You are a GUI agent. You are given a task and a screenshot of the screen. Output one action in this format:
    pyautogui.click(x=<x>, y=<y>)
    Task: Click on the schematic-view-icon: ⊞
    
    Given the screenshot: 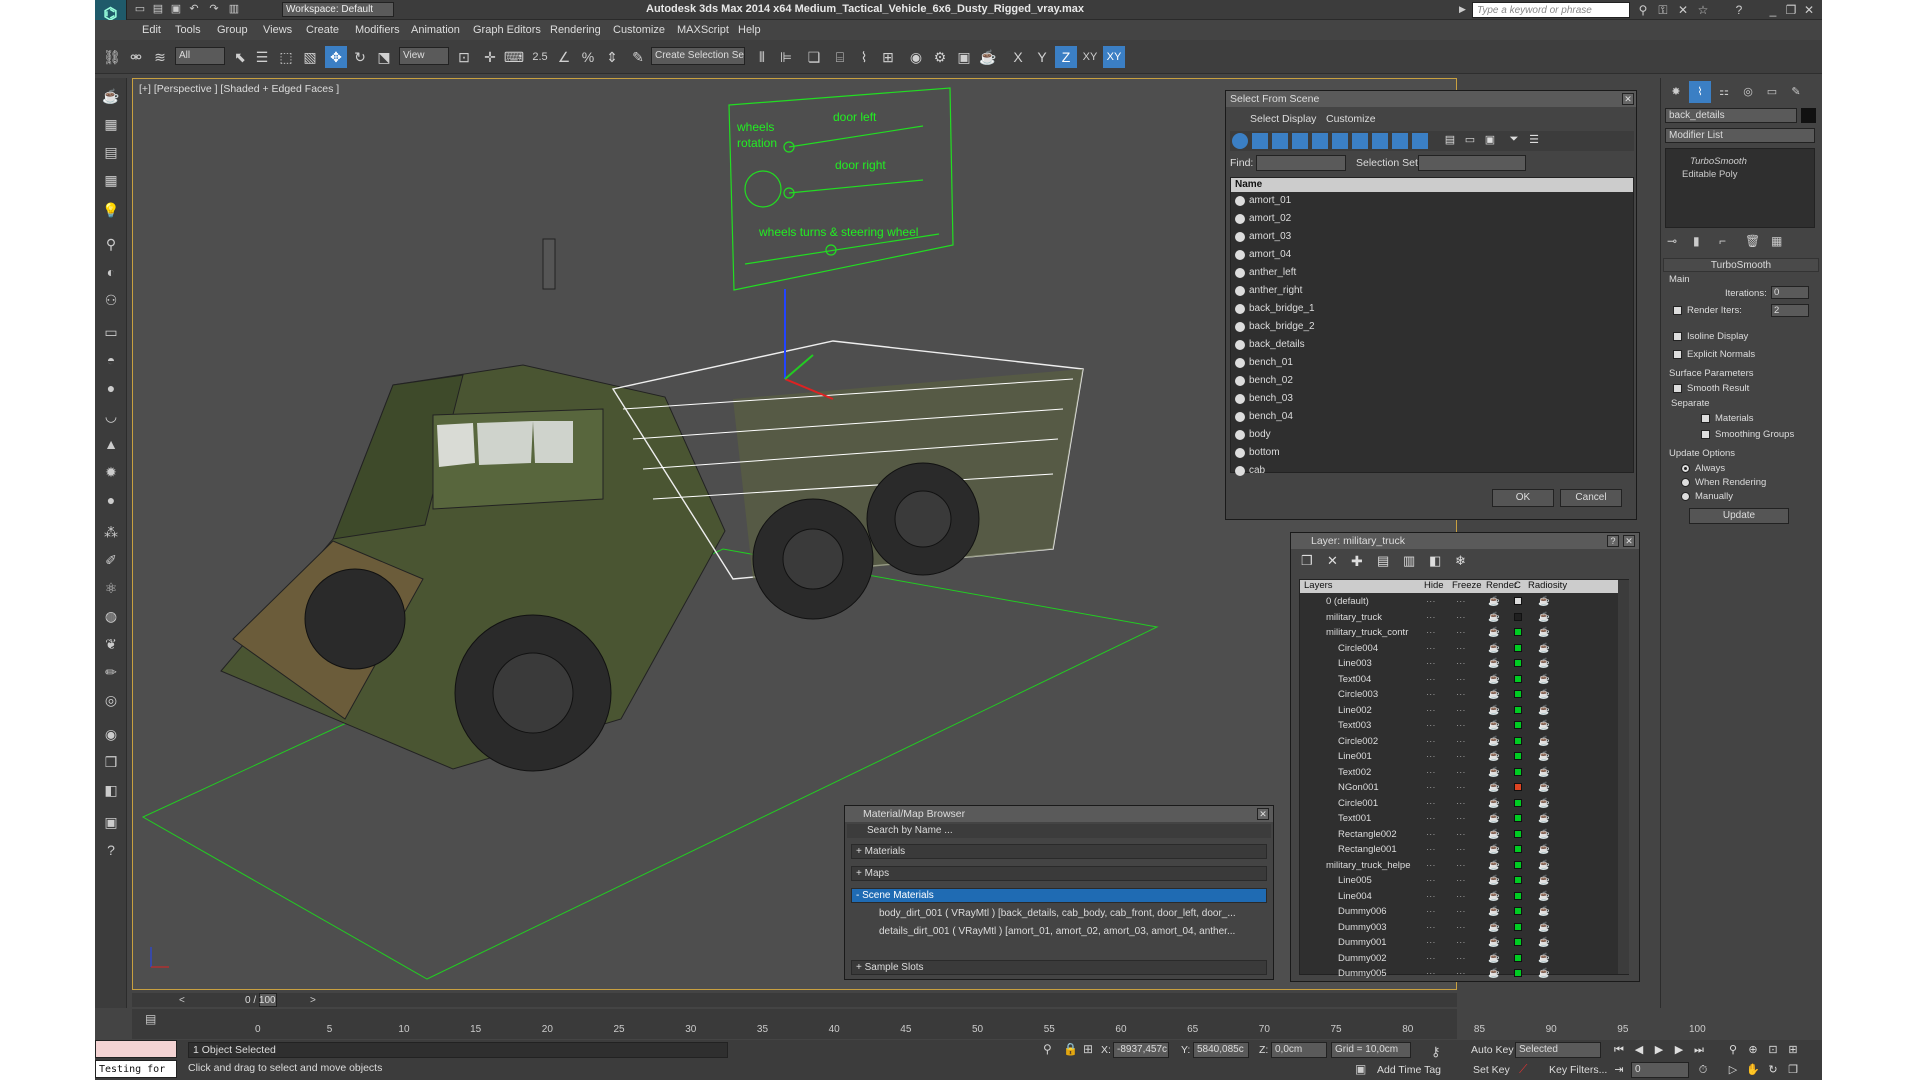 What is the action you would take?
    pyautogui.click(x=888, y=57)
    